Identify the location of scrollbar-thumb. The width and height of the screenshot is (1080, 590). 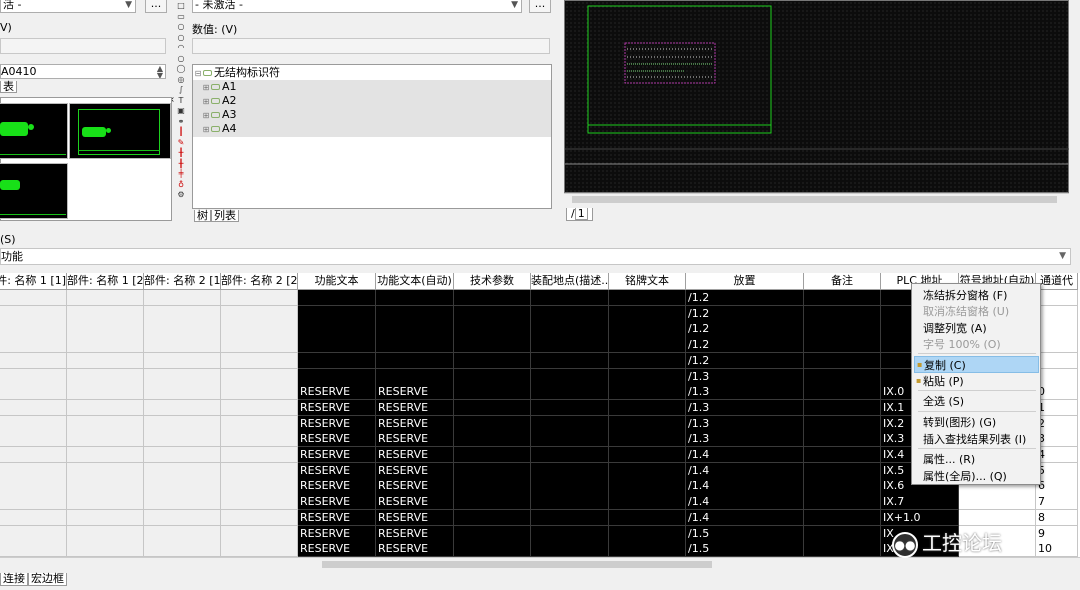
(517, 564).